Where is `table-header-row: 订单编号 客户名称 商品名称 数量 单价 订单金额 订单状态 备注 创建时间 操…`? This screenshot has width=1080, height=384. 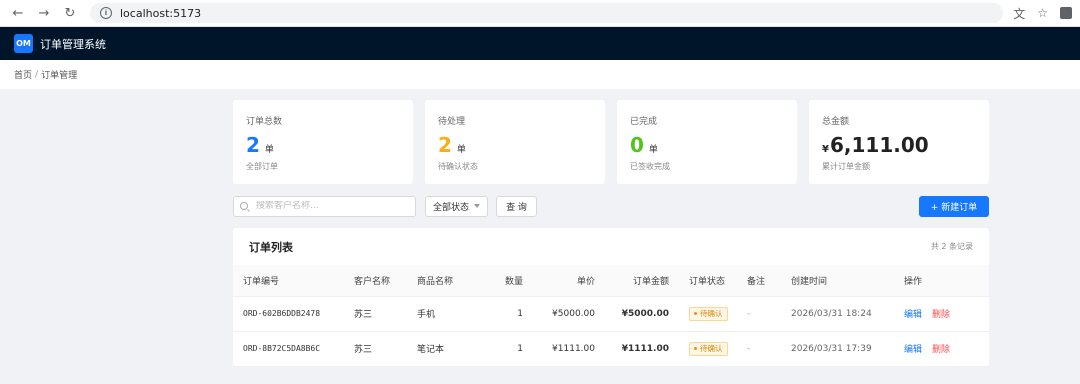
table-header-row: 订单编号 客户名称 商品名称 数量 单价 订单金额 订单状态 备注 创建时间 操… is located at coordinates (611, 281).